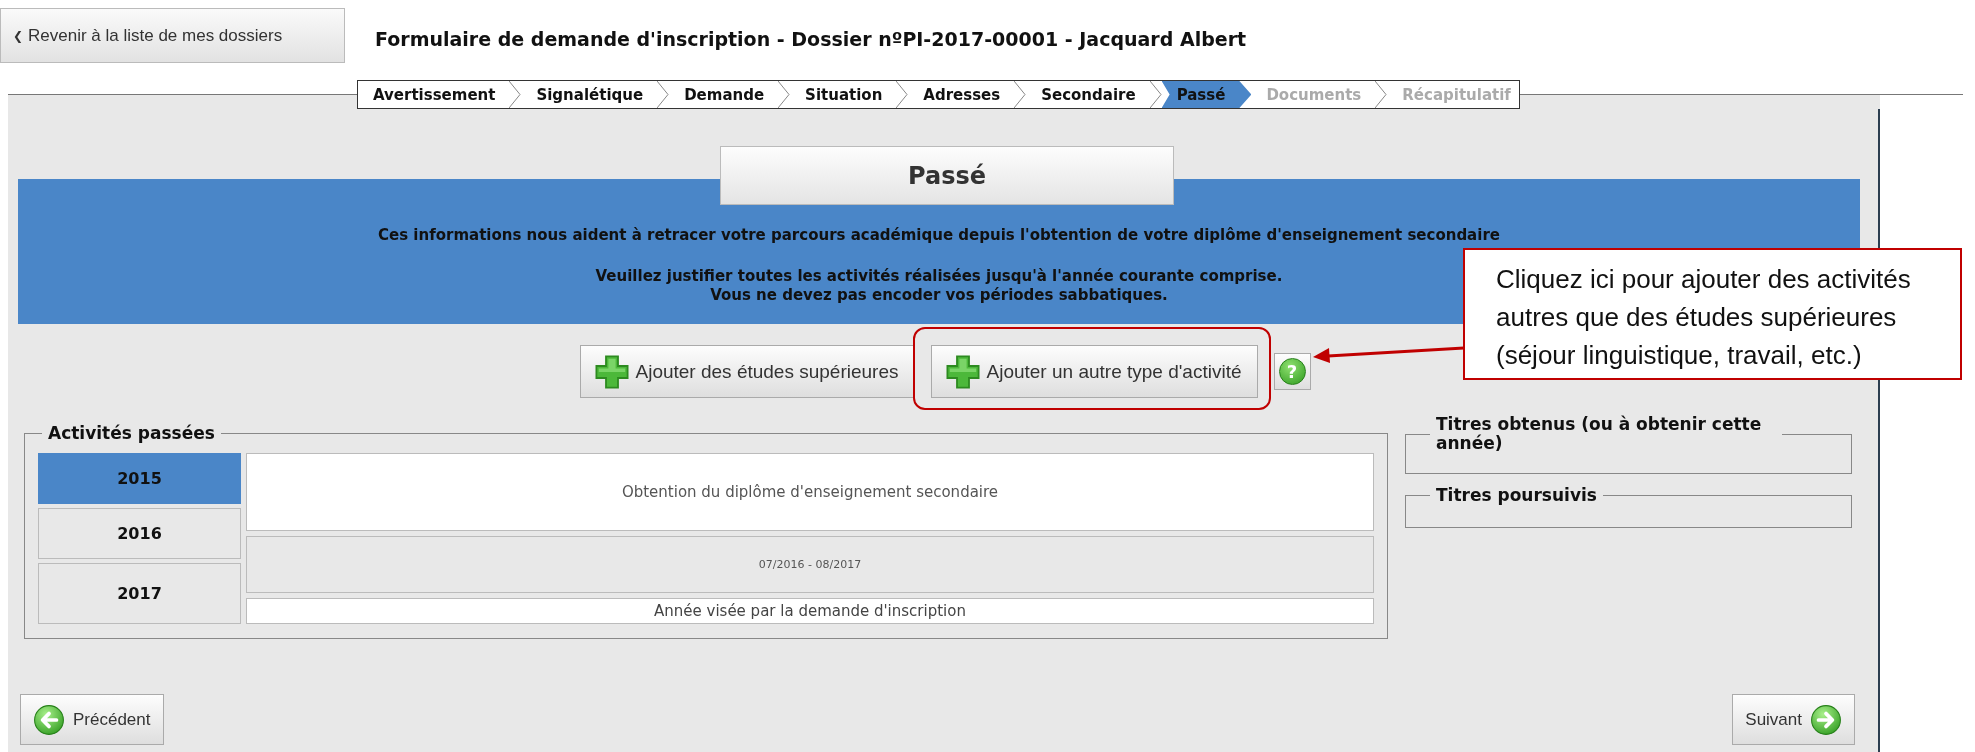  Describe the element at coordinates (139, 533) in the screenshot. I see `year-tab: 2016` at that location.